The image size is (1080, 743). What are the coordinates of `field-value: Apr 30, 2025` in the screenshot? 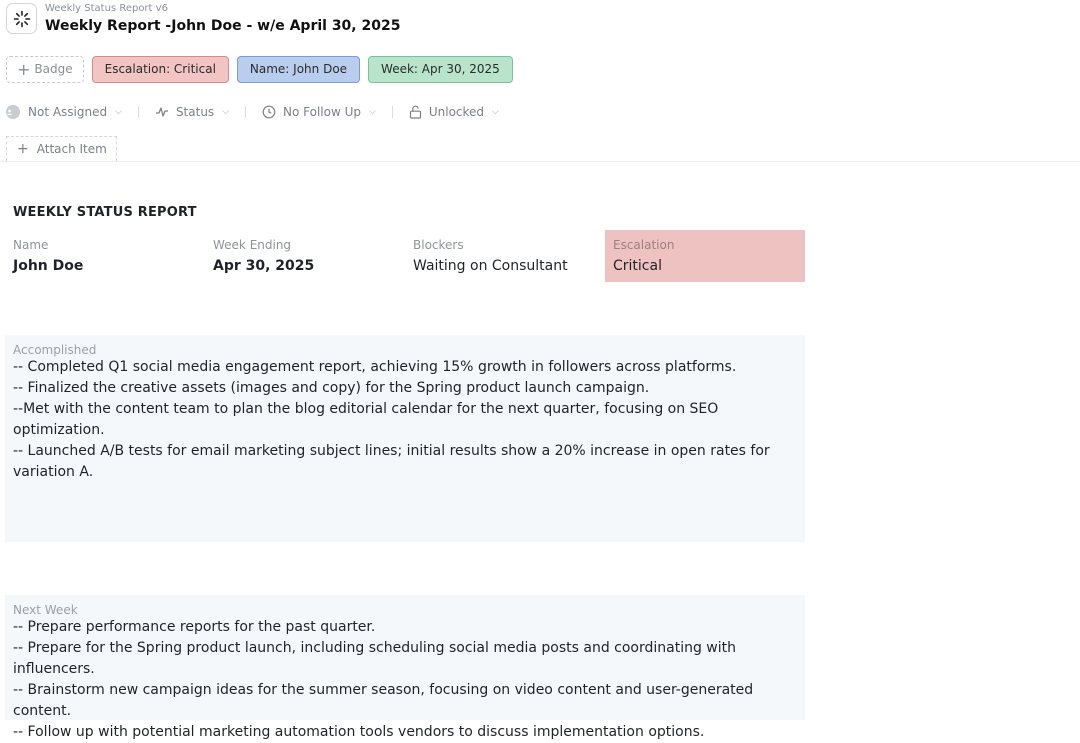 It's located at (264, 266).